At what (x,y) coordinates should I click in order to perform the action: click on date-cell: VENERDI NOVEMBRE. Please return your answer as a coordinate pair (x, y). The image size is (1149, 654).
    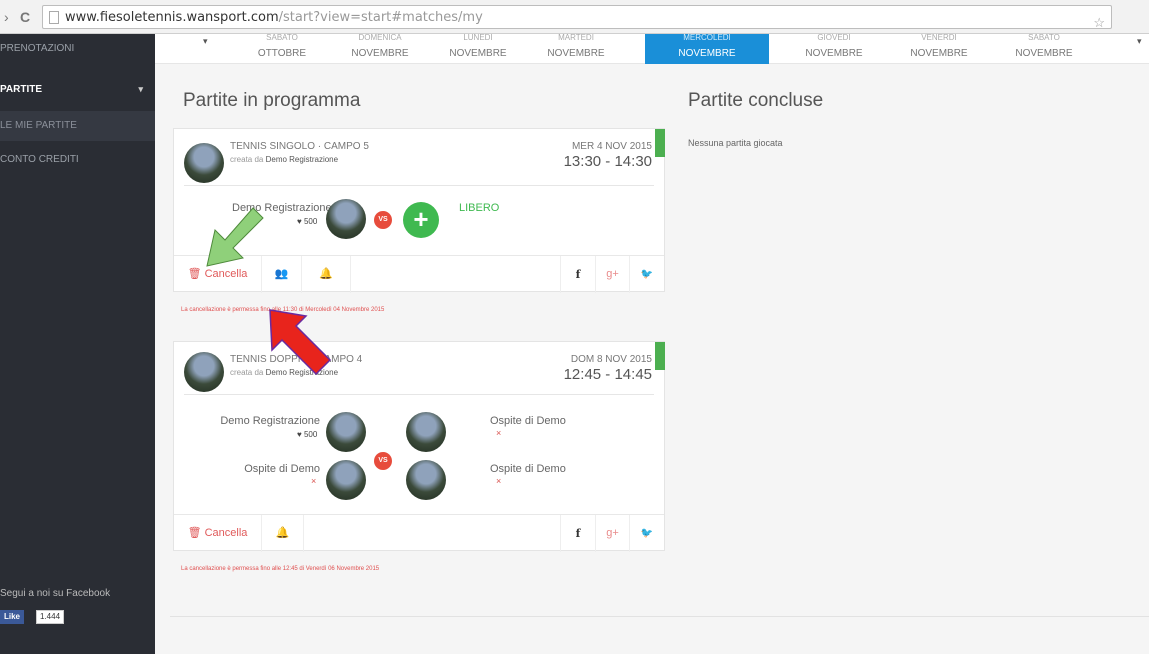
    Looking at the image, I should click on (939, 49).